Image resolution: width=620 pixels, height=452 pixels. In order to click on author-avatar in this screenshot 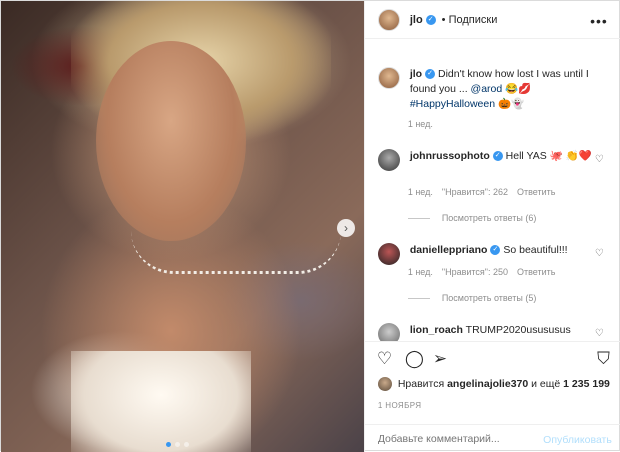, I will do `click(388, 19)`.